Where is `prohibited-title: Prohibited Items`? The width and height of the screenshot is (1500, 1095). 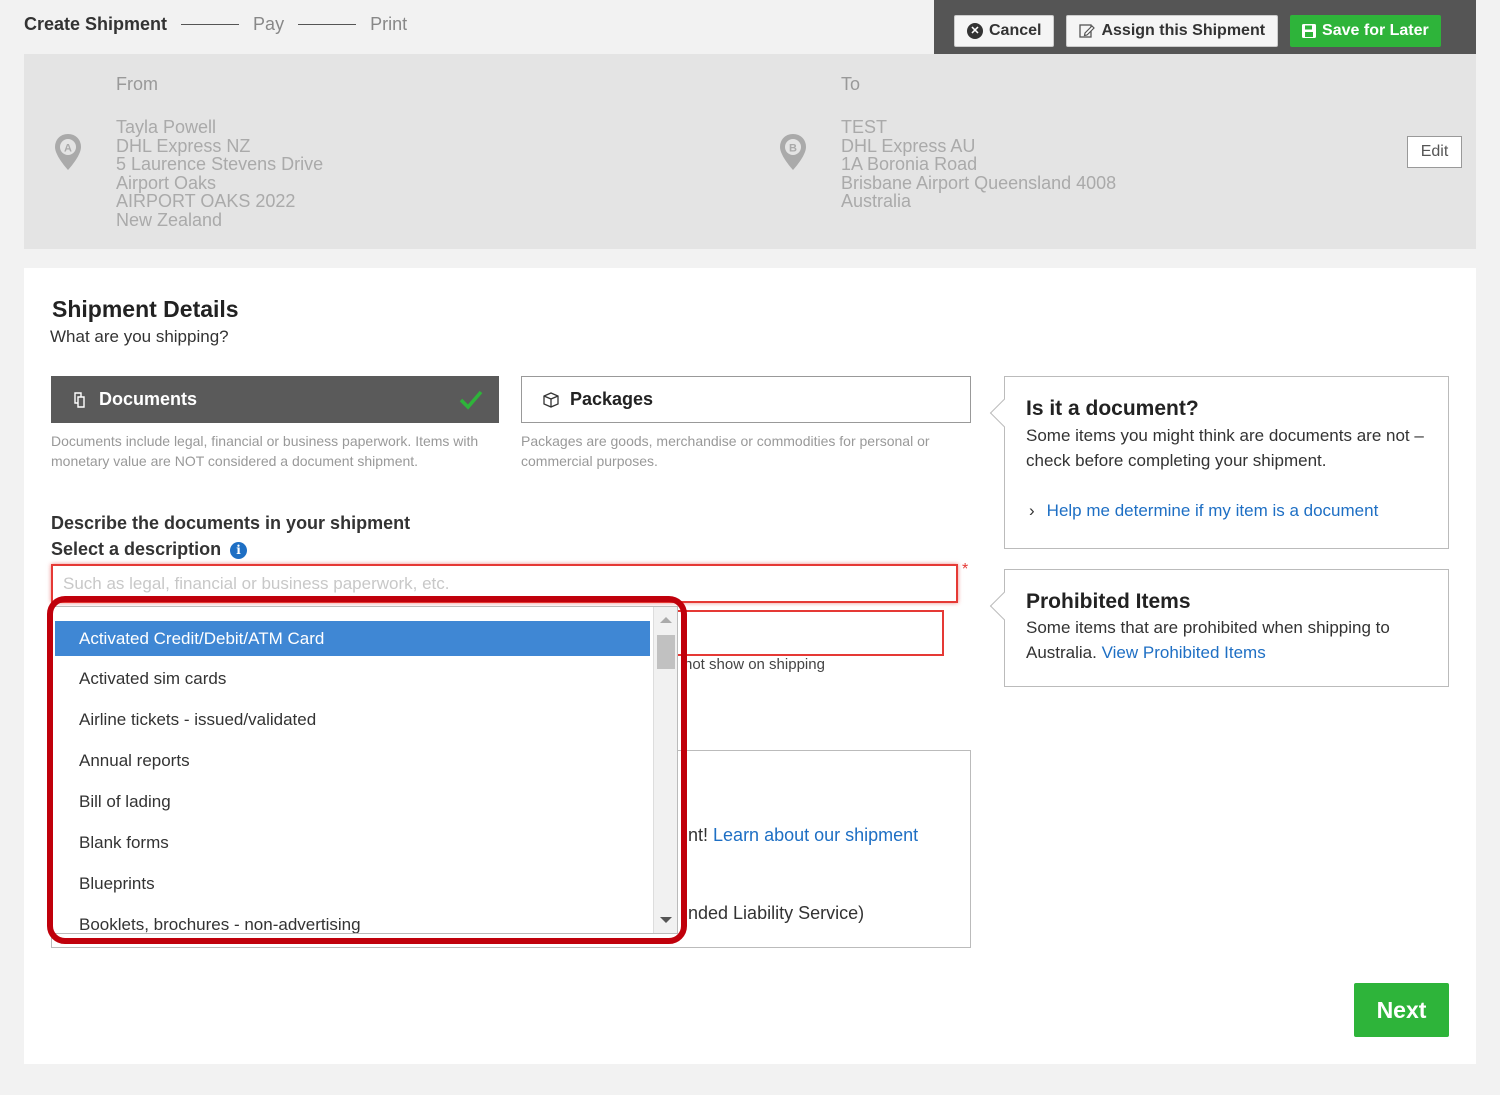
prohibited-title: Prohibited Items is located at coordinates (1108, 601).